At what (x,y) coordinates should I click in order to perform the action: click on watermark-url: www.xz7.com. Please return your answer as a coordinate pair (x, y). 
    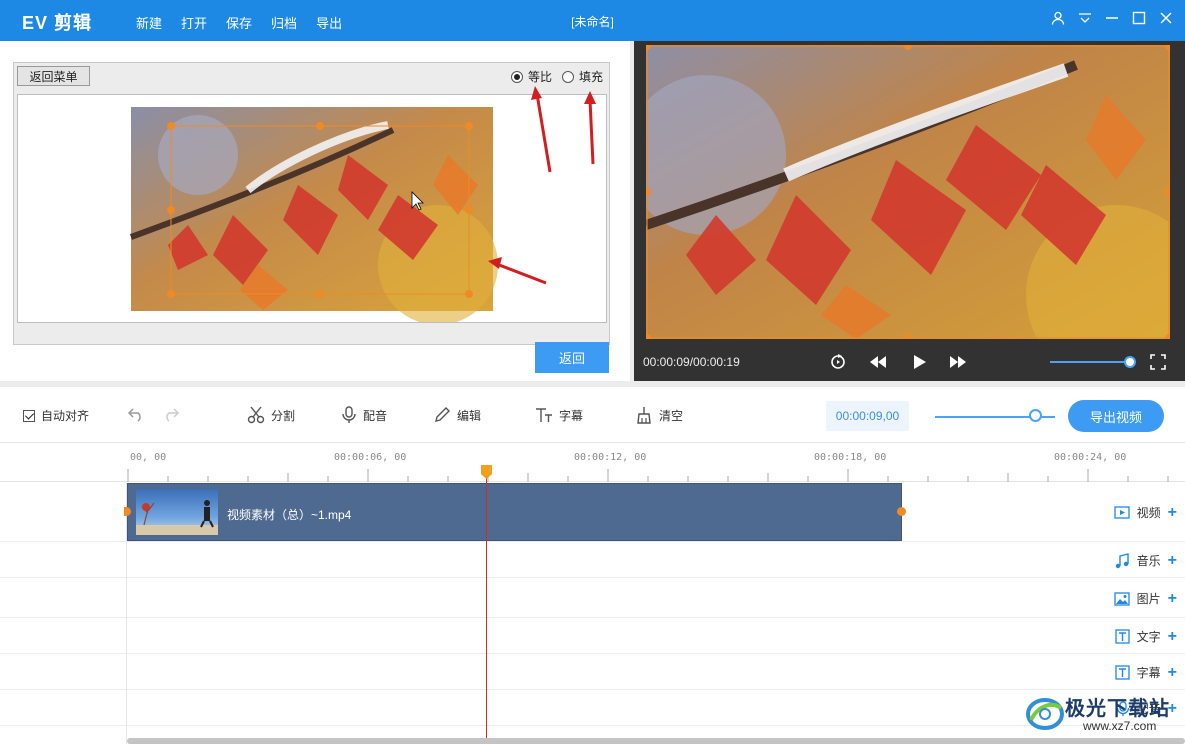
    Looking at the image, I should click on (1120, 726).